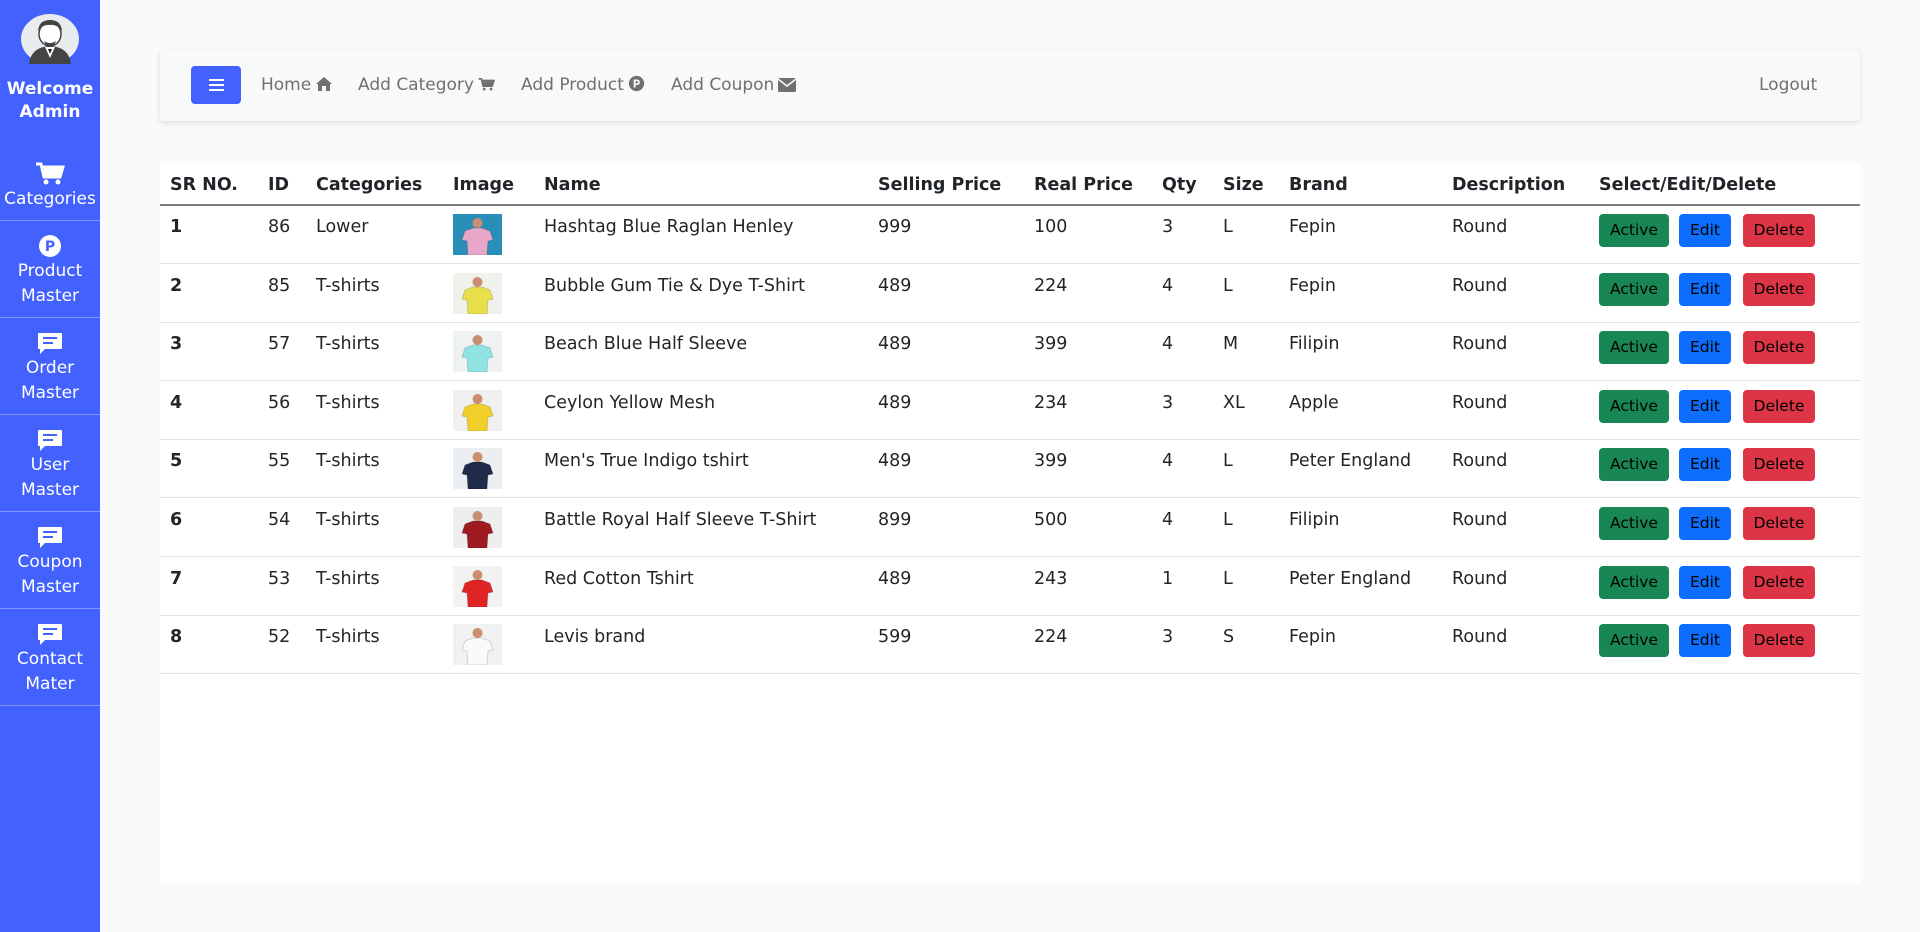  What do you see at coordinates (50, 247) in the screenshot?
I see `svg-text: P` at bounding box center [50, 247].